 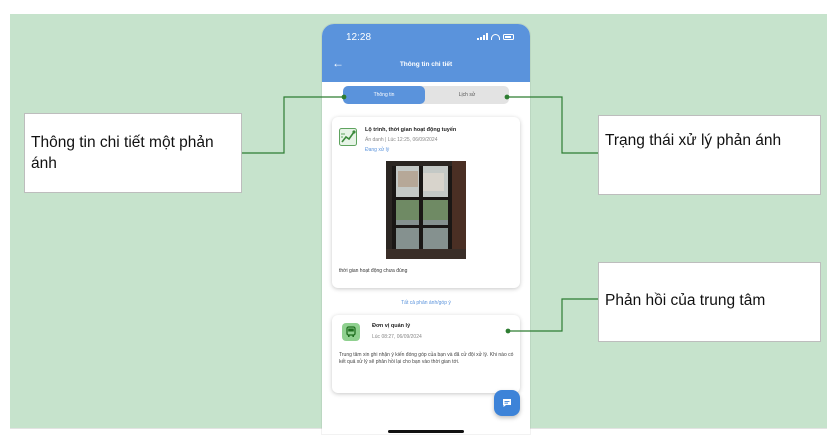 What do you see at coordinates (709, 155) in the screenshot?
I see `callout-processing-status: Trạng thái xử lý phản ánh` at bounding box center [709, 155].